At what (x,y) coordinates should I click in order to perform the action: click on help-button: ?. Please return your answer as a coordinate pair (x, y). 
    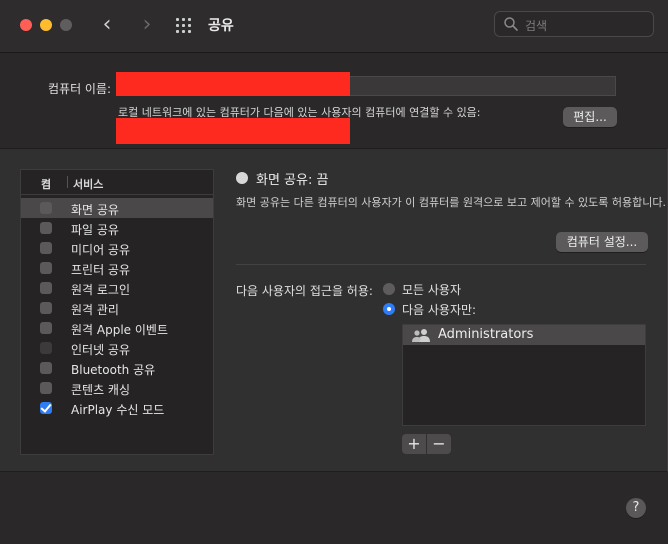
    Looking at the image, I should click on (636, 508).